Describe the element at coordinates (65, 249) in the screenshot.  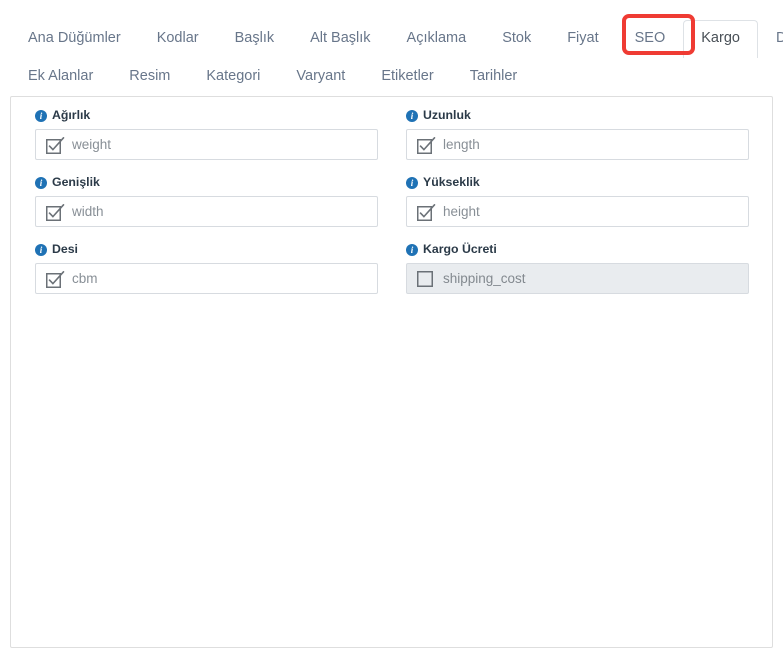
I see `field-label-text: Desi` at that location.